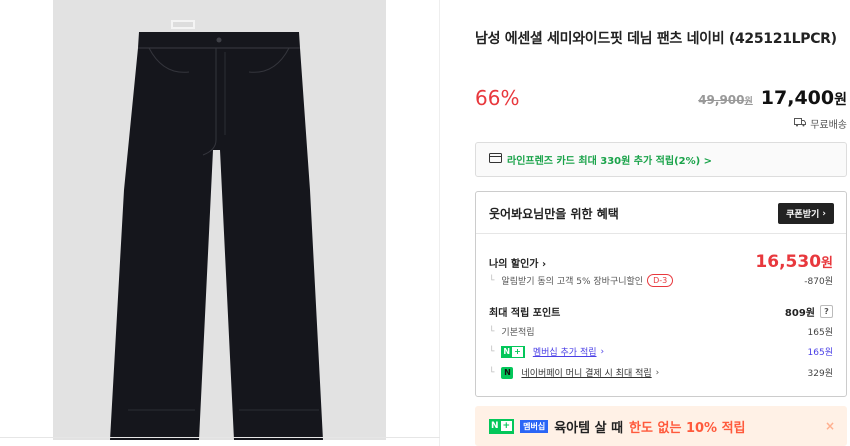 This screenshot has width=850, height=446. I want to click on price-row: 49,900원 17,400원, so click(772, 98).